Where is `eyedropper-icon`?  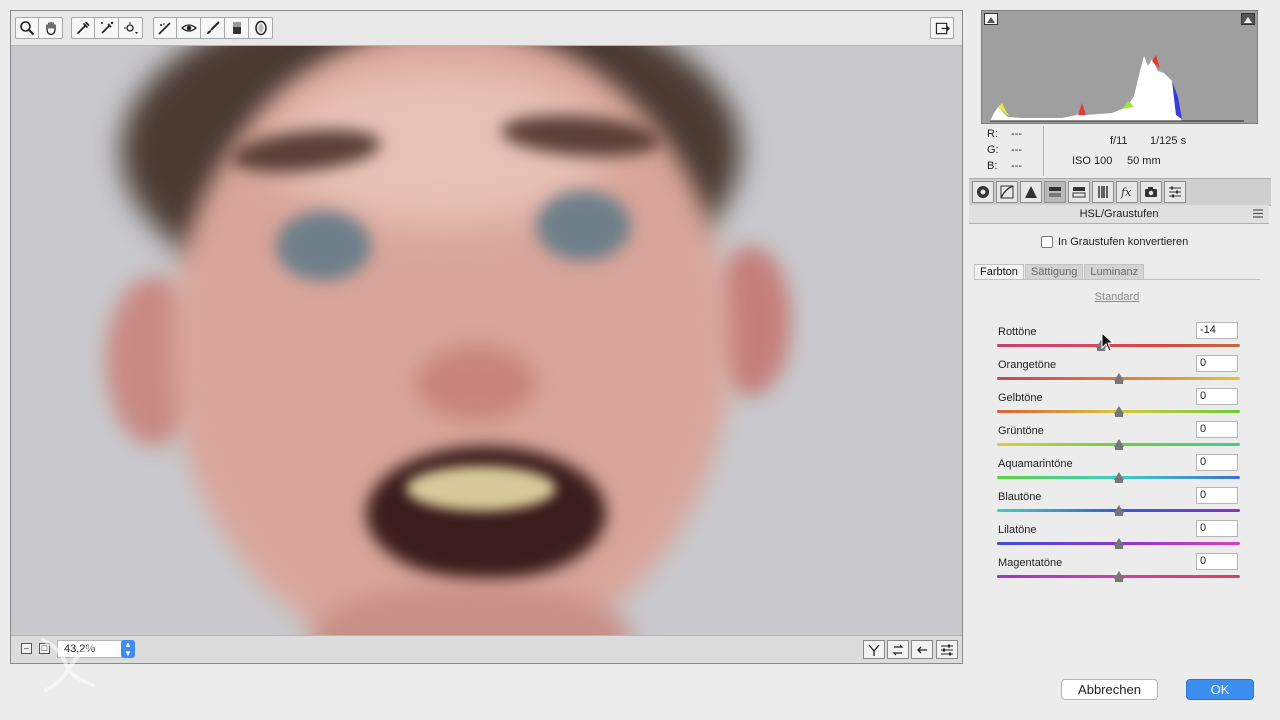
eyedropper-icon is located at coordinates (83, 27).